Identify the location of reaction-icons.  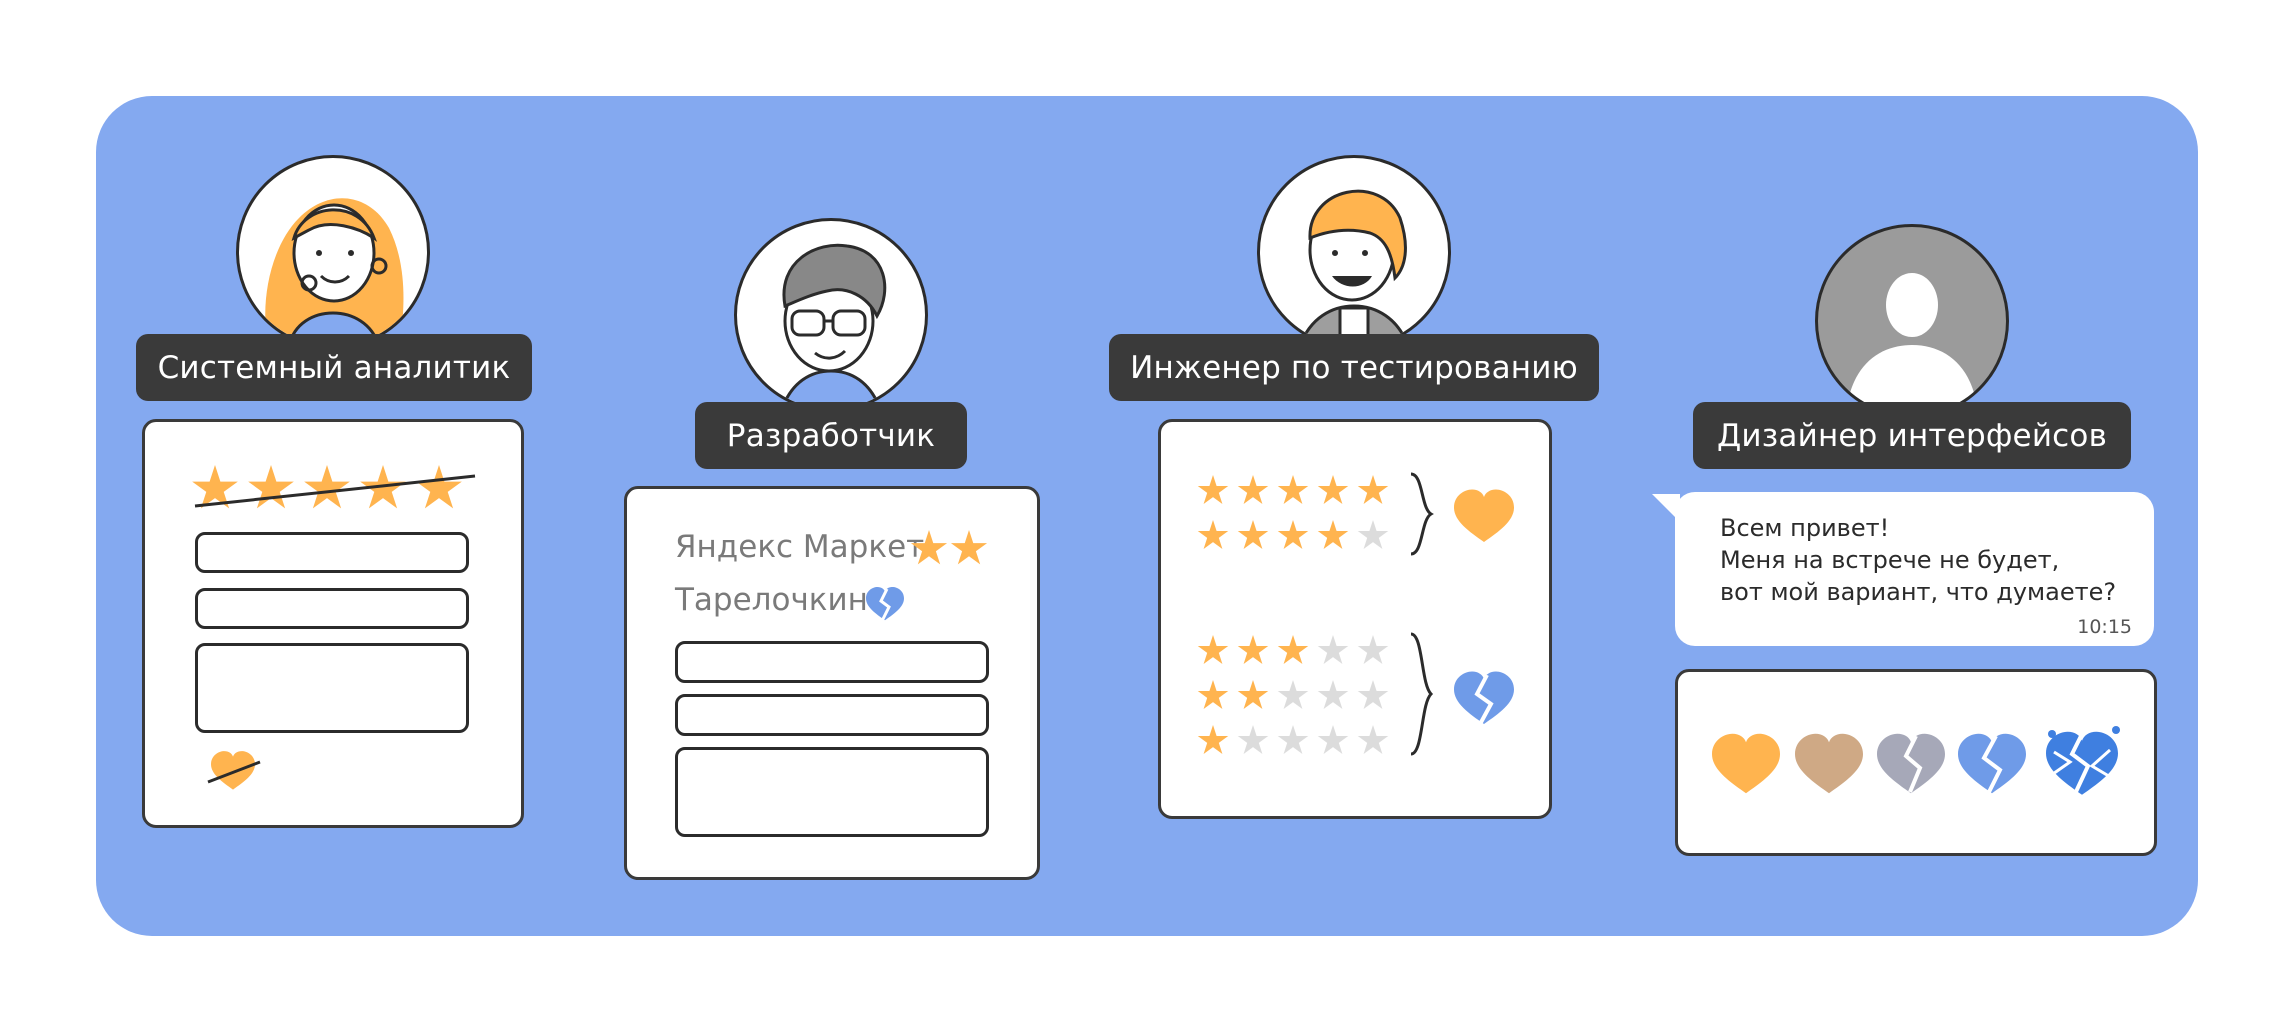
(1916, 761).